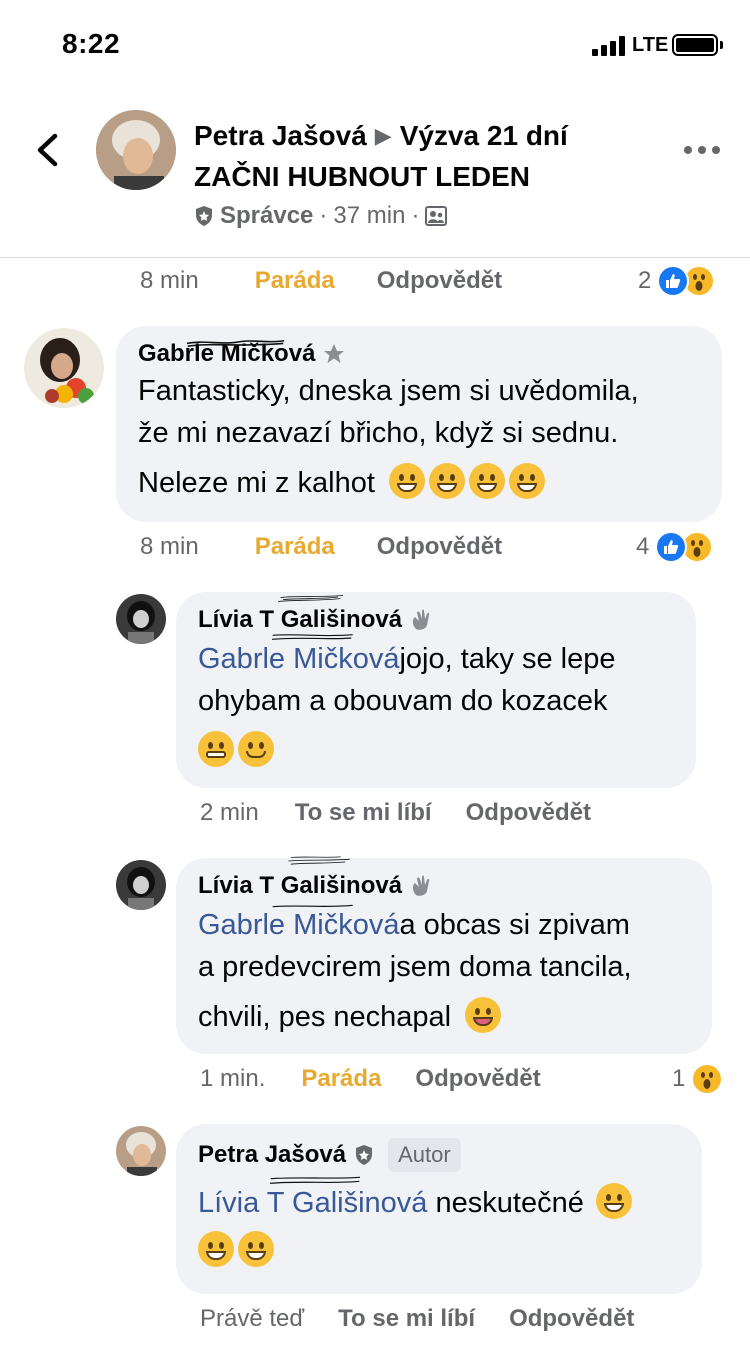 The width and height of the screenshot is (750, 1365). Describe the element at coordinates (325, 1017) in the screenshot. I see `comment-line: chvili, pes nechapal` at that location.